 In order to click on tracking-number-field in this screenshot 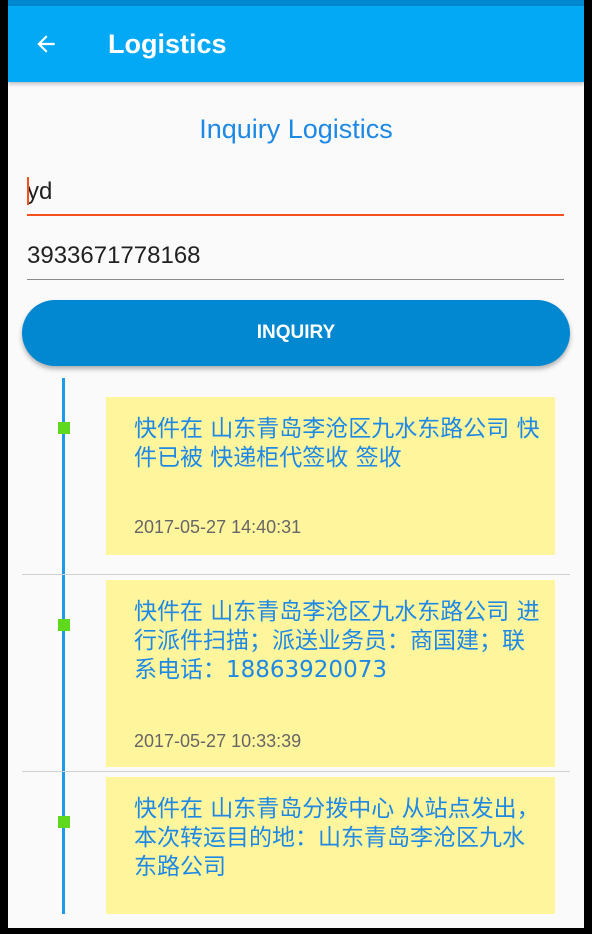, I will do `click(295, 258)`.